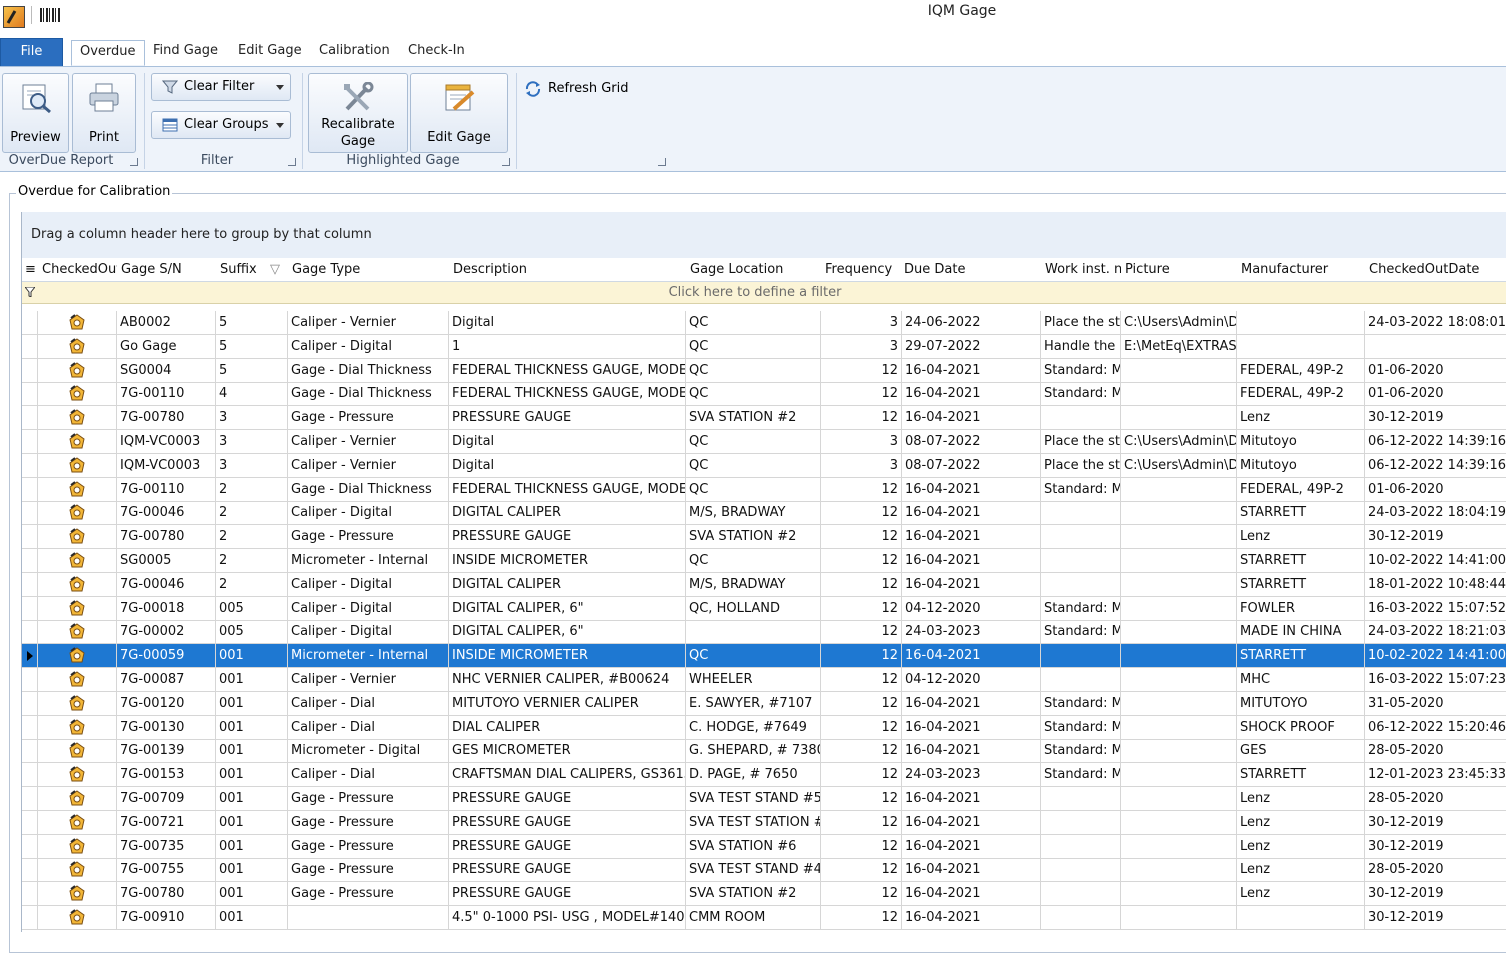 This screenshot has width=1506, height=953. I want to click on cell-gage-location: M/S, BRADWAY, so click(753, 584).